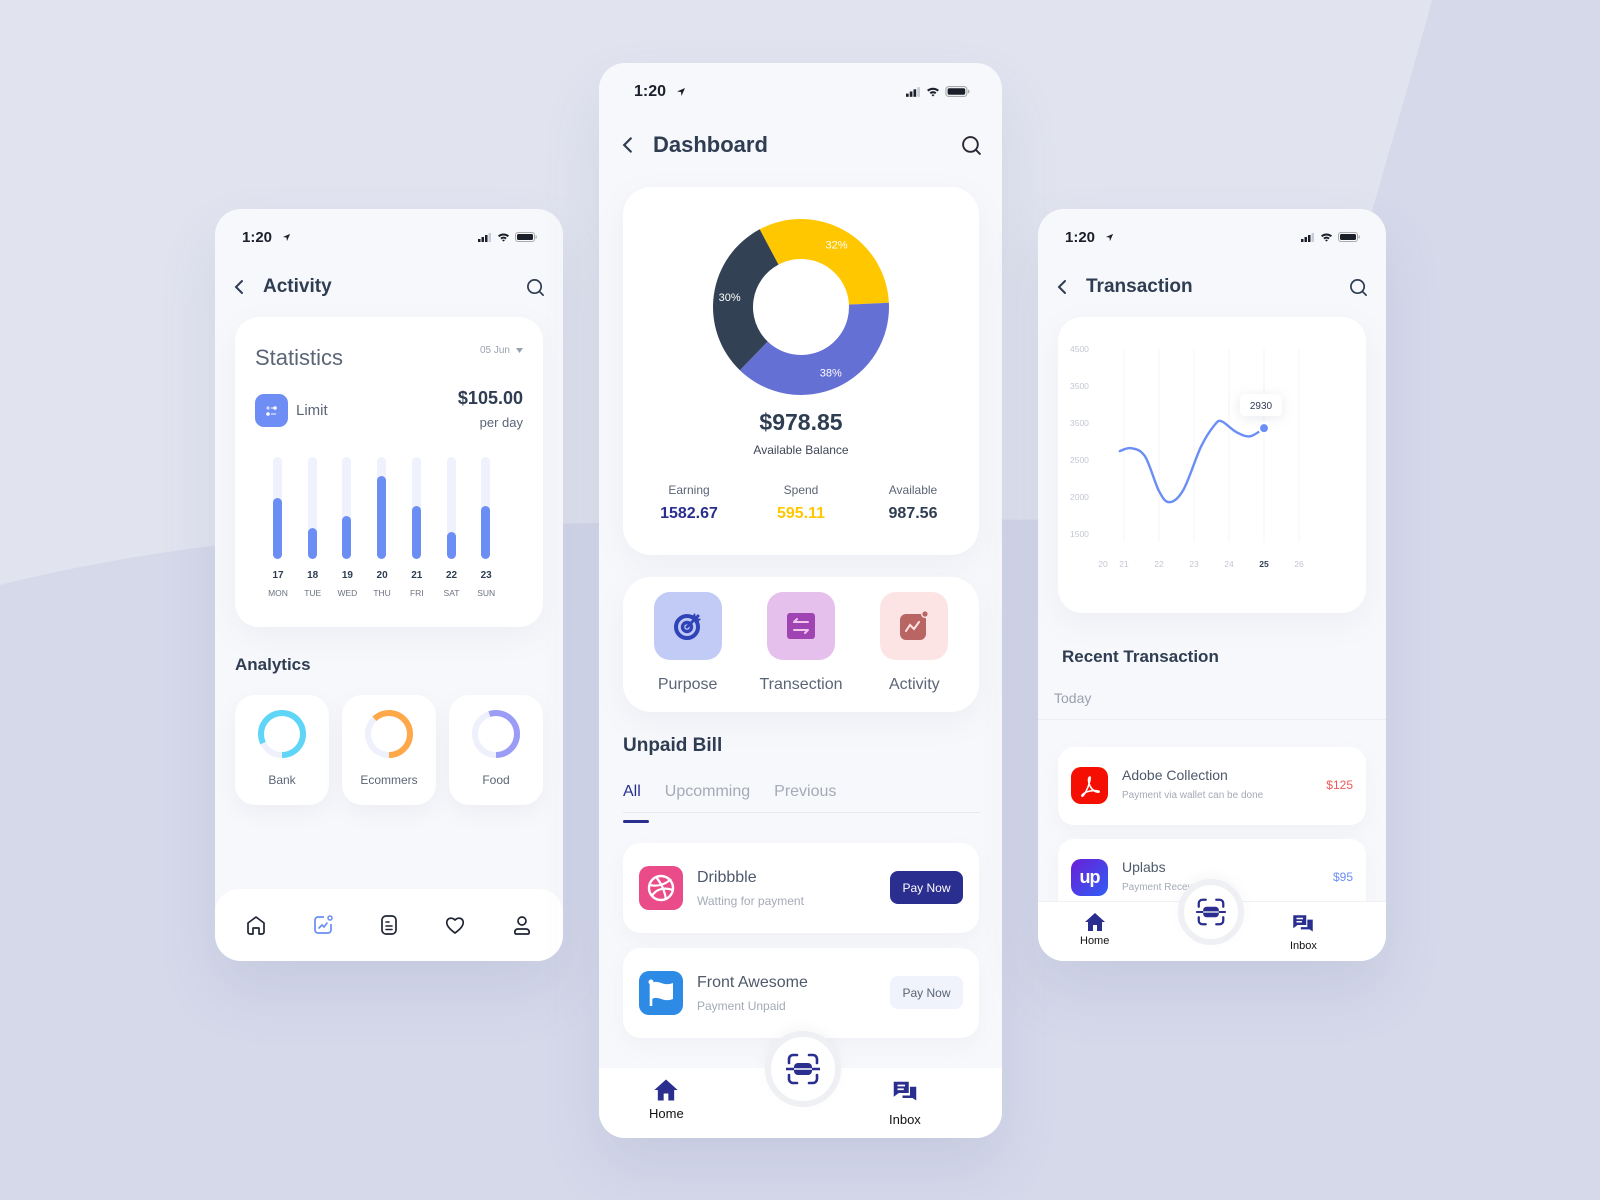 This screenshot has width=1600, height=1200. I want to click on activity-chart-icon, so click(323, 924).